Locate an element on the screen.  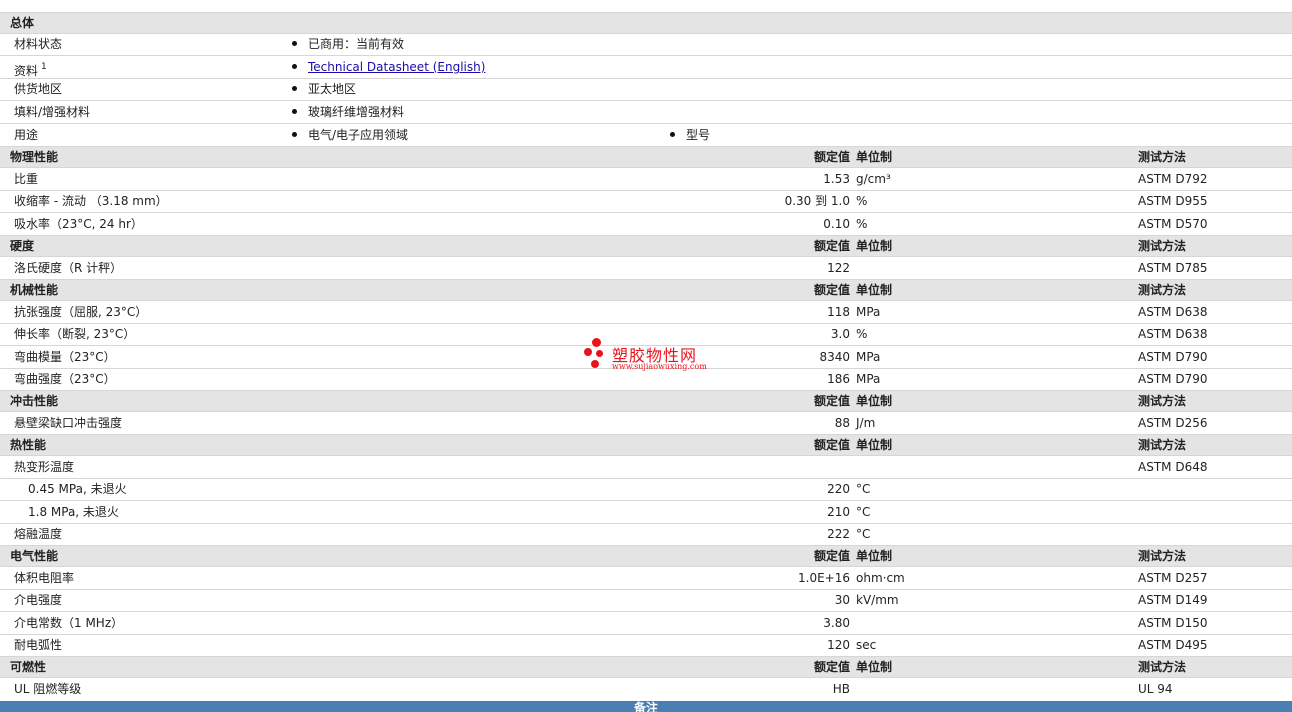
datasheet-link: Technical Datasheet (English) is located at coordinates (396, 67).